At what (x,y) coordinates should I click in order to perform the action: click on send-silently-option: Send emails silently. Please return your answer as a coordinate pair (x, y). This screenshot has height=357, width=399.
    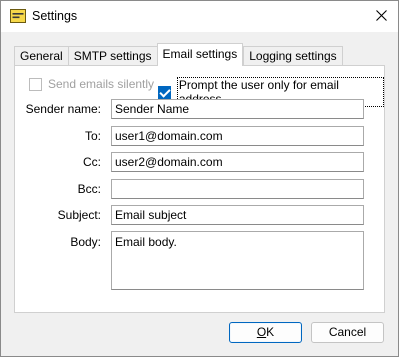
    Looking at the image, I should click on (91, 84).